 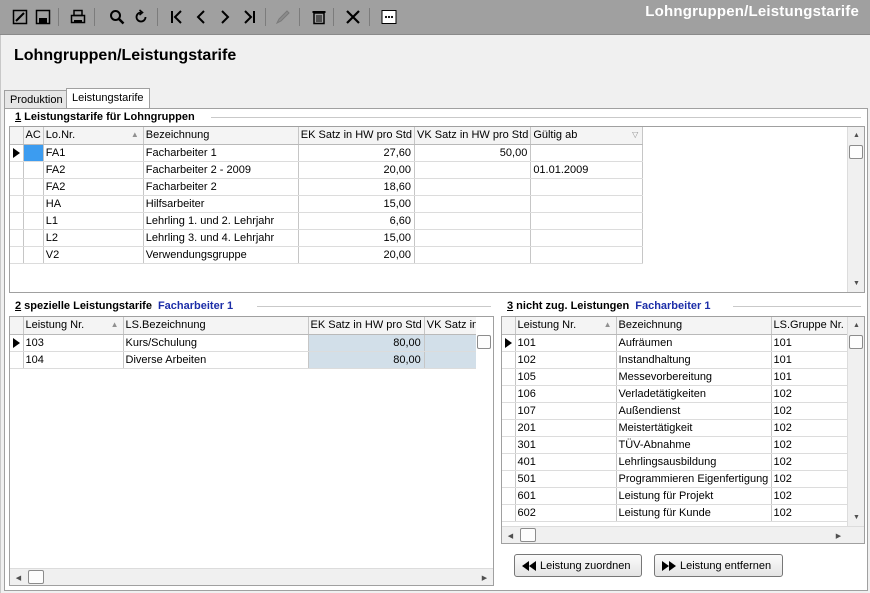 What do you see at coordinates (221, 221) in the screenshot?
I see `bezeichnung-cell: Lehrling 1. und 2. Lehrjahr` at bounding box center [221, 221].